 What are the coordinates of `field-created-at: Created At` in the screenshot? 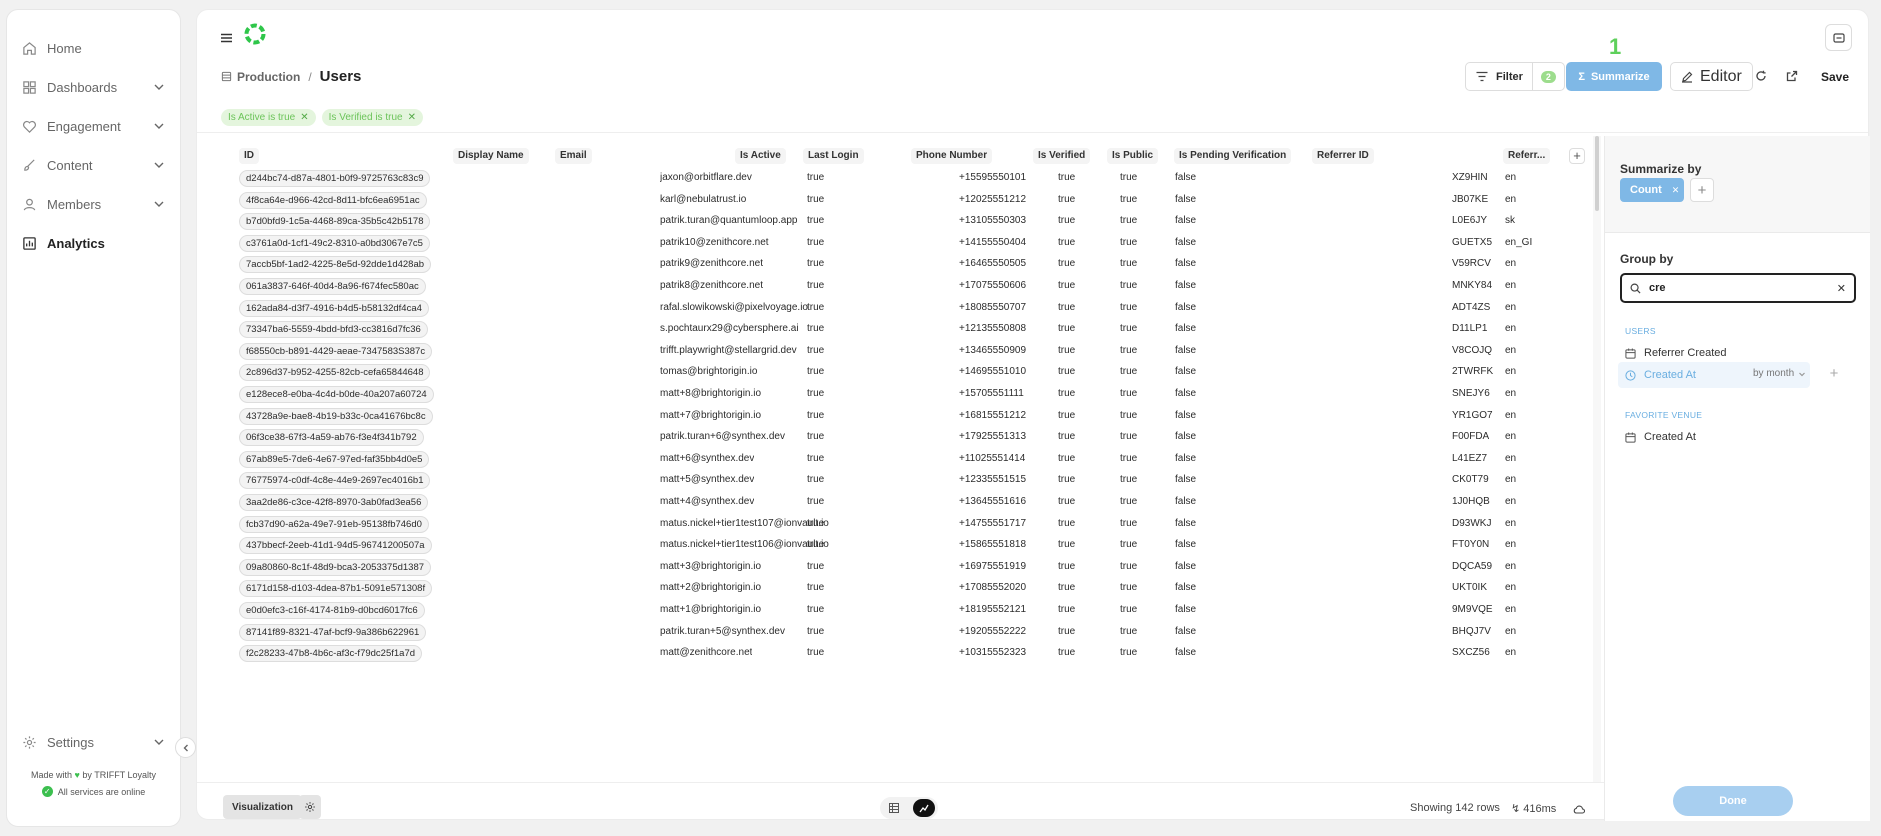 It's located at (1660, 375).